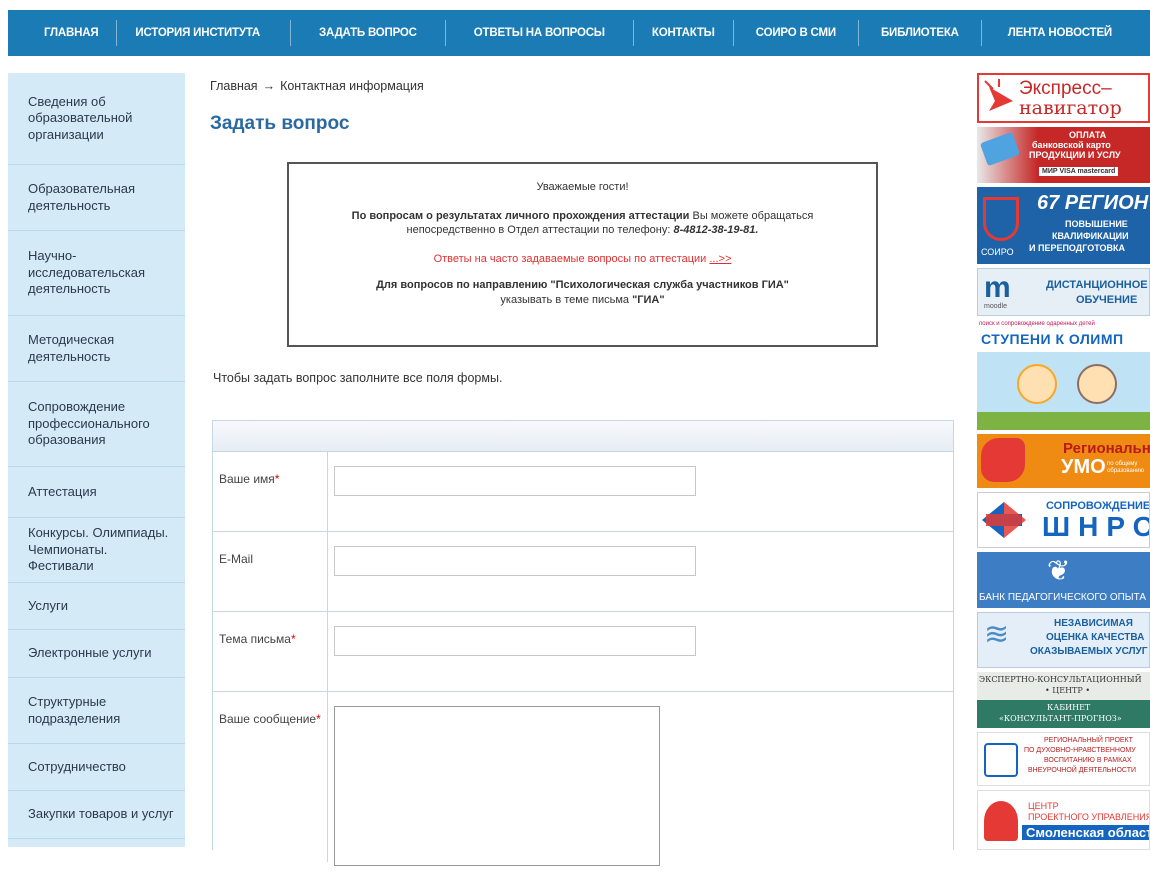 The height and width of the screenshot is (871, 1150). What do you see at coordinates (997, 252) in the screenshot?
I see `banner-region-logo: СОИРО` at bounding box center [997, 252].